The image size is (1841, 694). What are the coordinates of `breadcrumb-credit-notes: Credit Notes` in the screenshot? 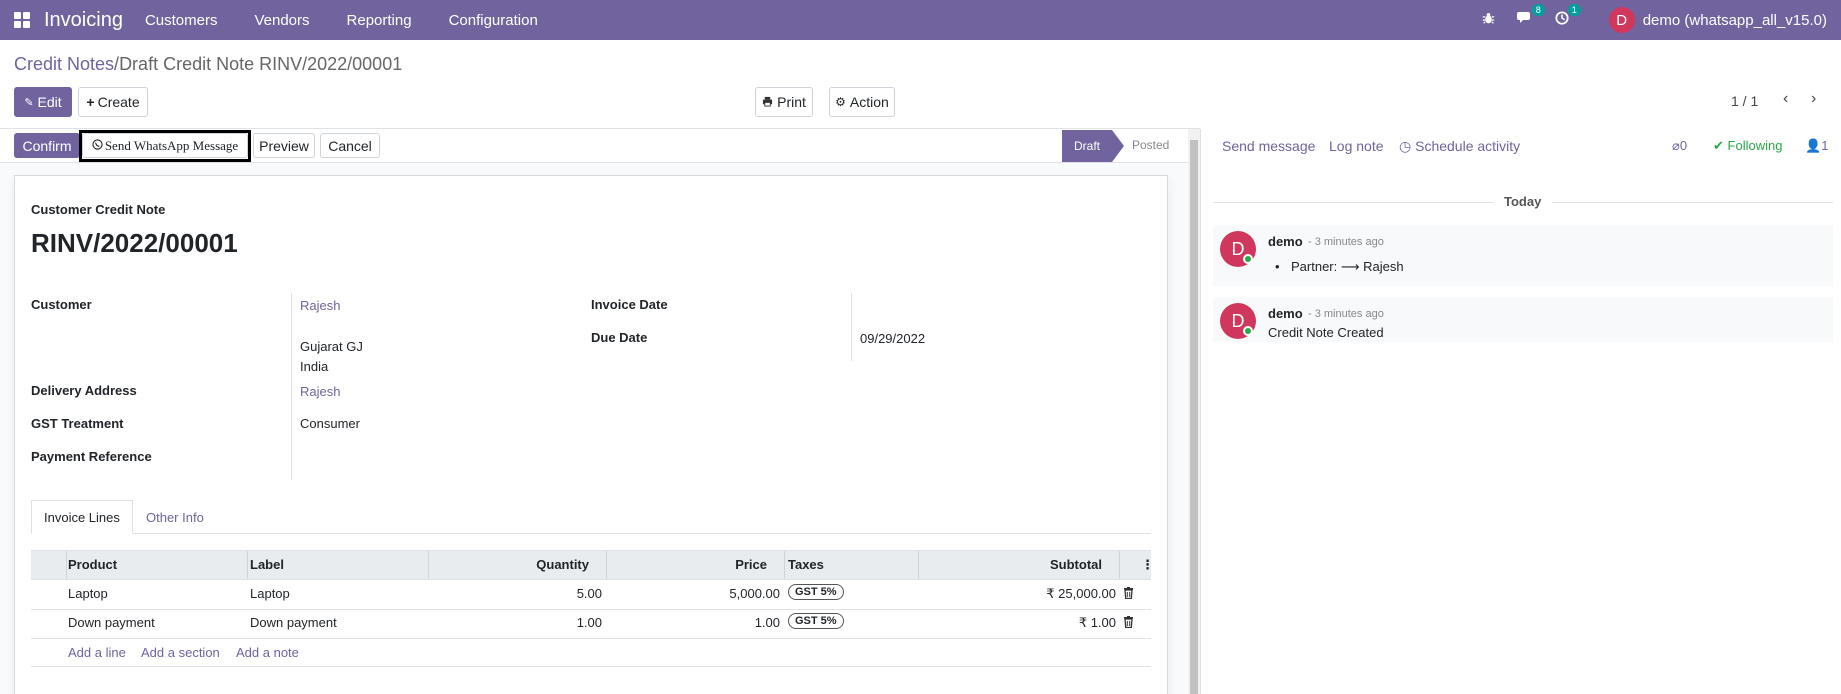 It's located at (64, 64).